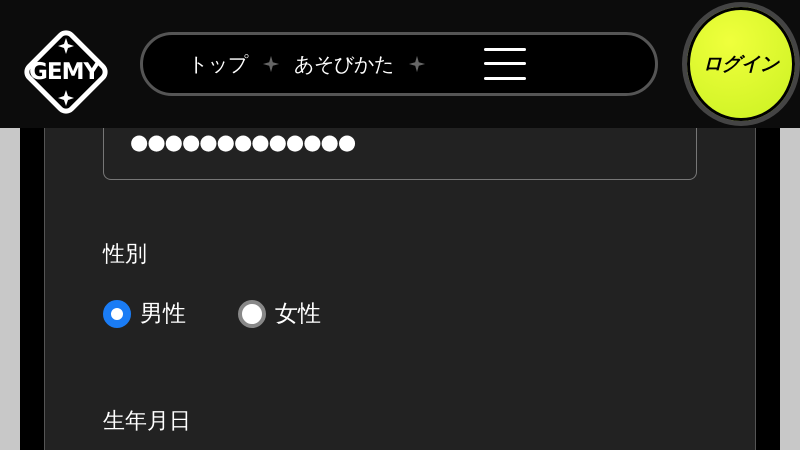 The image size is (800, 450). Describe the element at coordinates (147, 422) in the screenshot. I see `field-label: 生年月日` at that location.